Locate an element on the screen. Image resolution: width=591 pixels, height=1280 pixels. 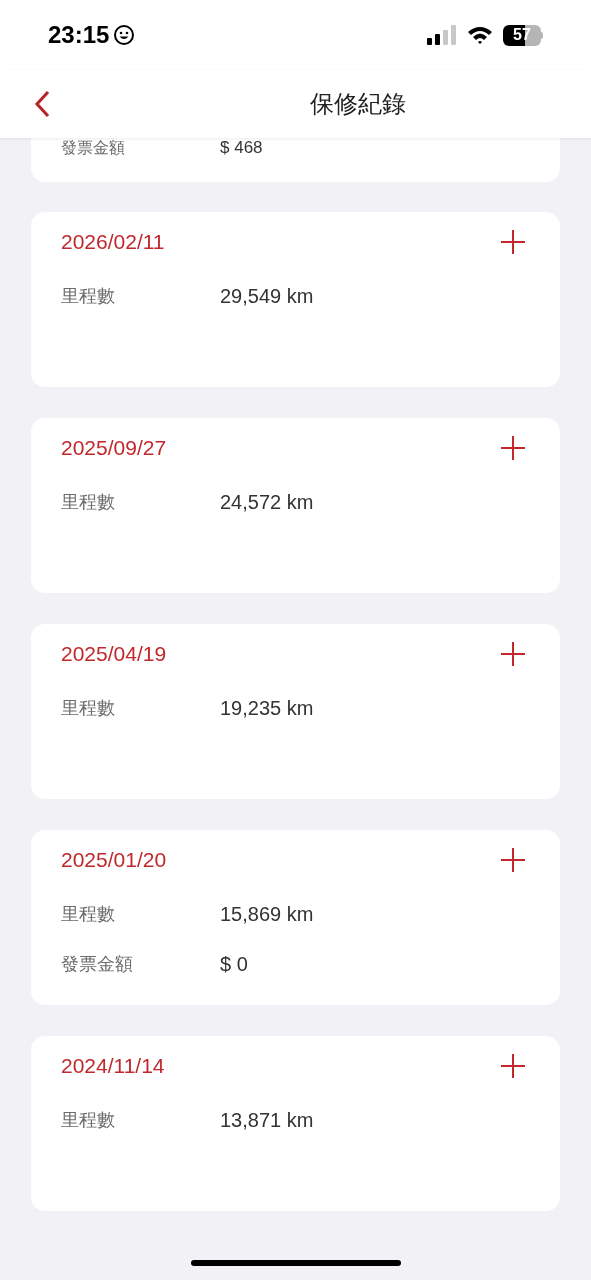
record-date: 2025/04/19 is located at coordinates (114, 654).